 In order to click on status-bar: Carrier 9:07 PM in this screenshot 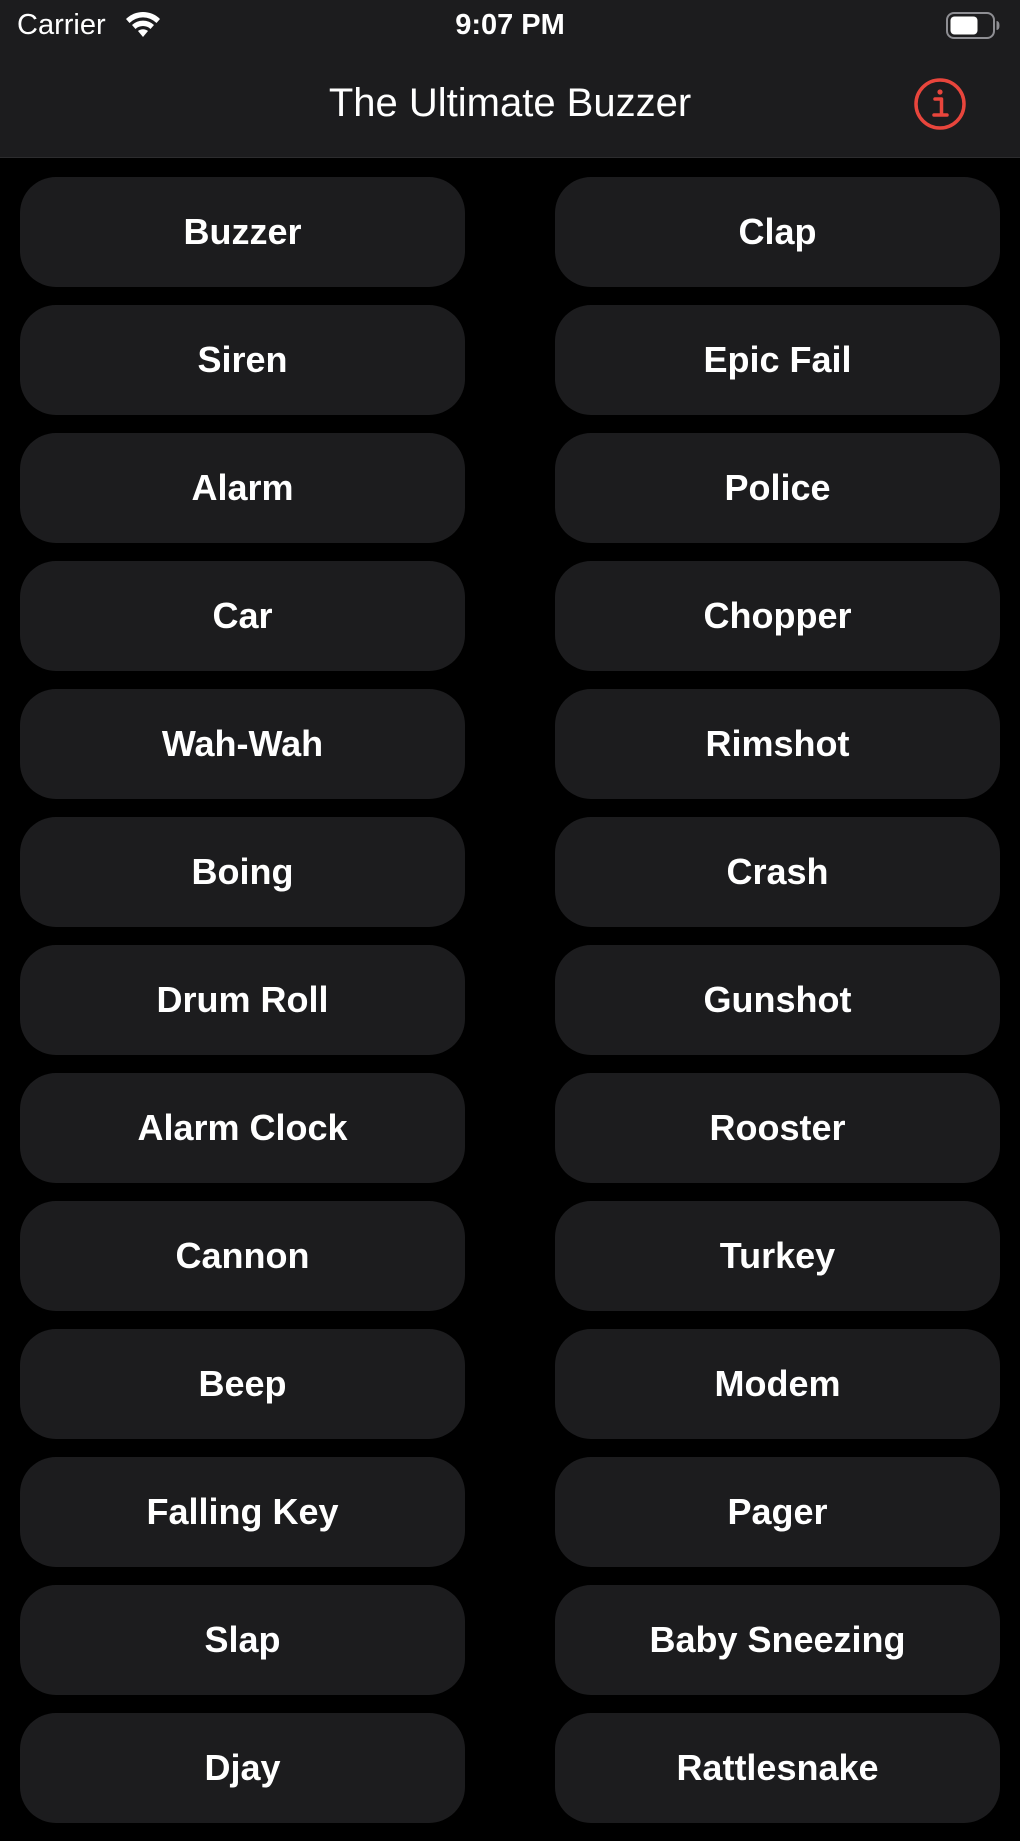, I will do `click(510, 26)`.